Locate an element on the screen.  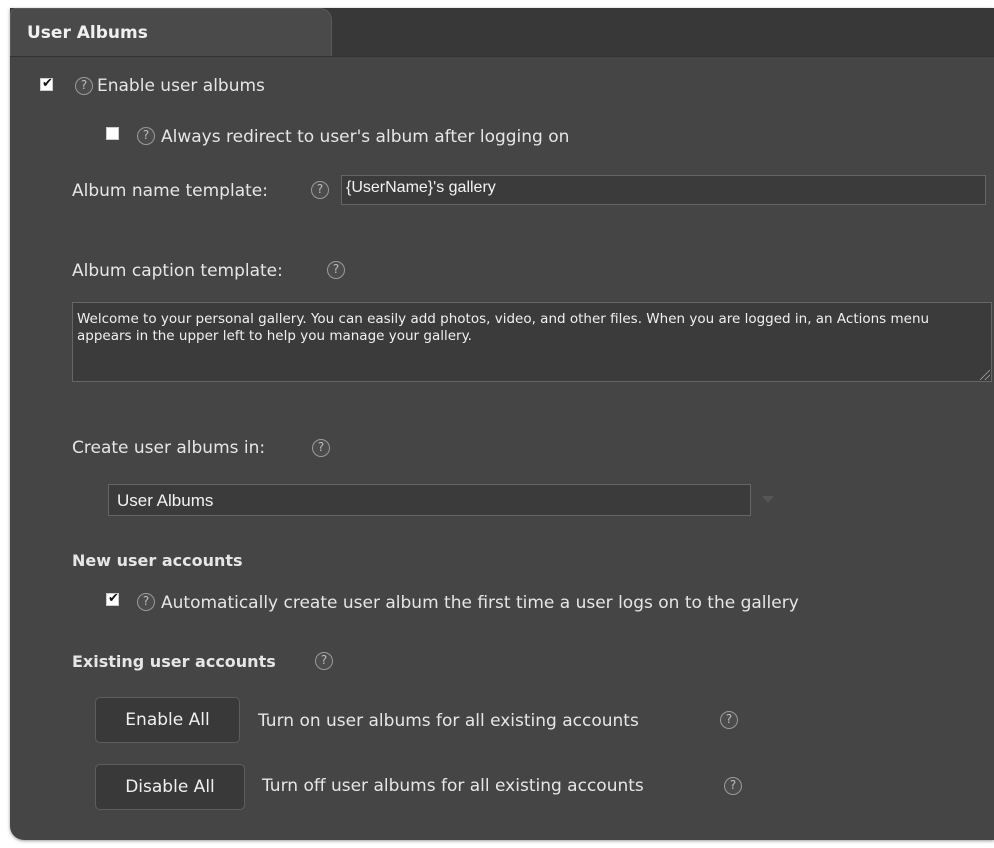
resize-handle is located at coordinates (985, 375).